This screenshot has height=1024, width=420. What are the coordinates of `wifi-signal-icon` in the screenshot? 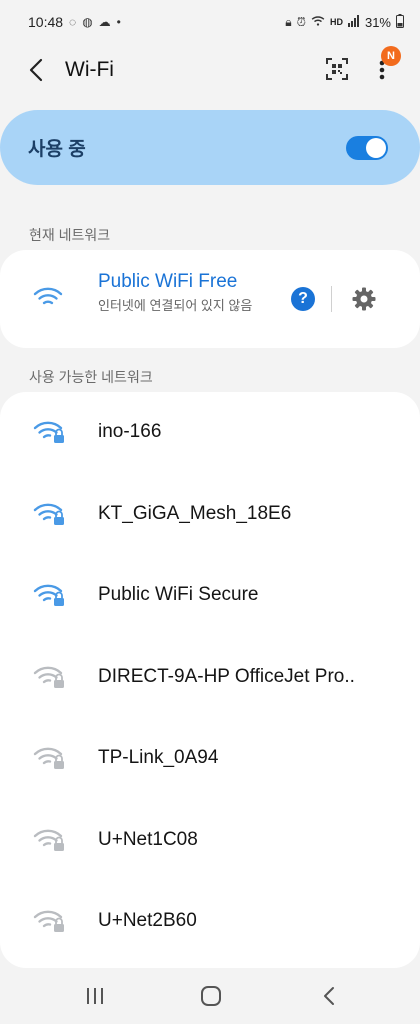 It's located at (48, 299).